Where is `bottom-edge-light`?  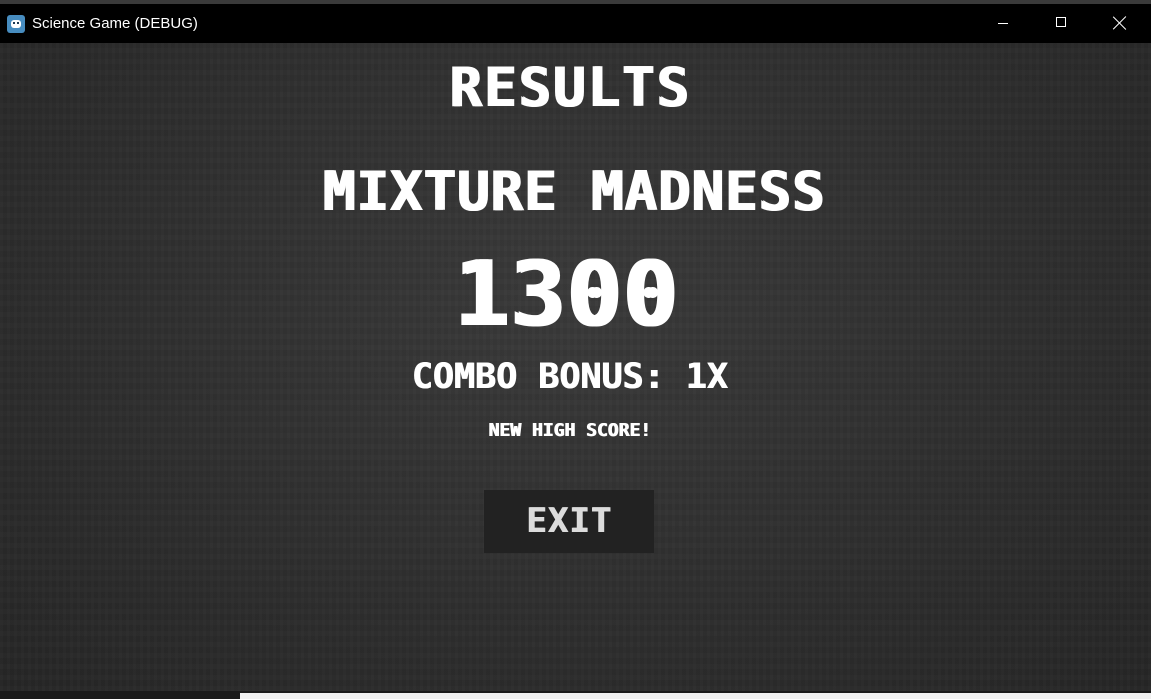 bottom-edge-light is located at coordinates (695, 696).